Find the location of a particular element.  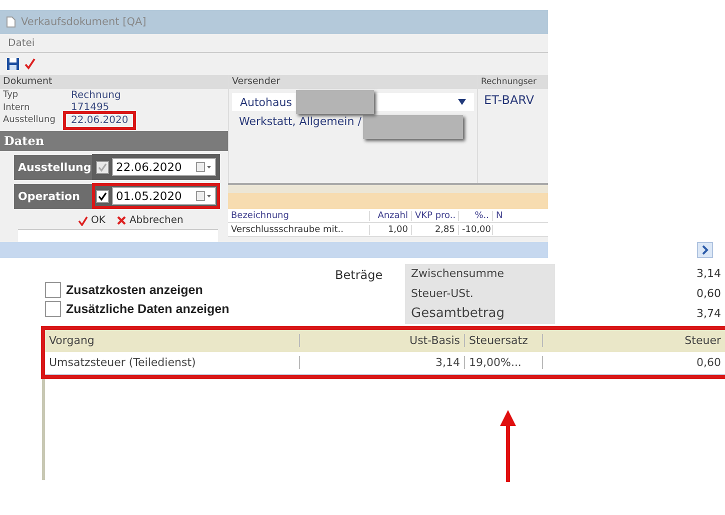

total-label: Steuer-USt. is located at coordinates (442, 293).